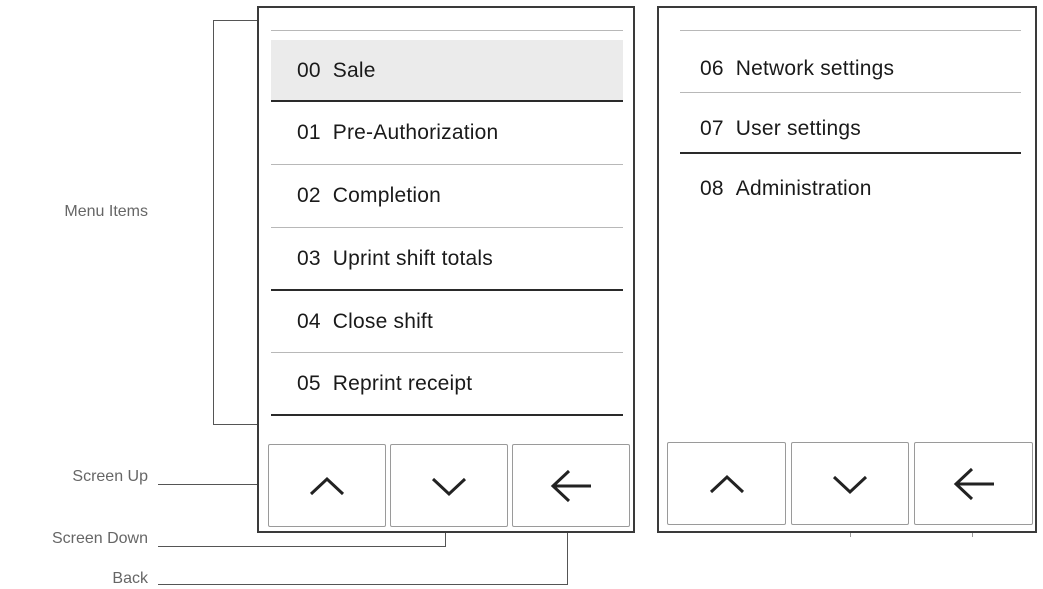 The height and width of the screenshot is (589, 1043). I want to click on menu-item-label: Close shift, so click(383, 321).